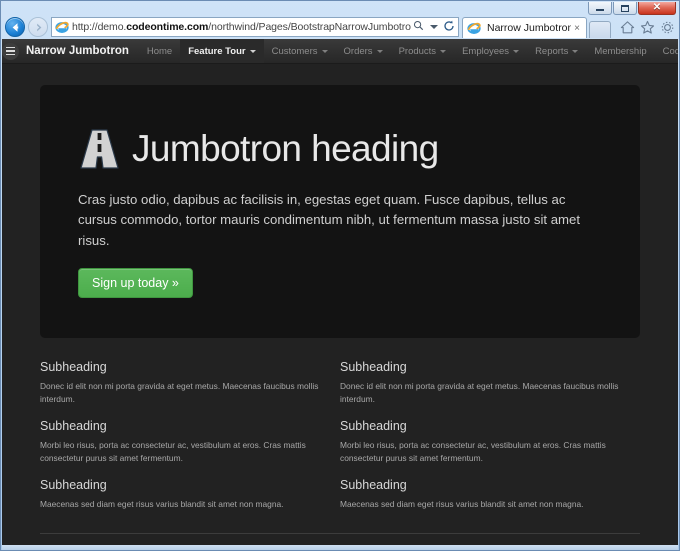 Image resolution: width=680 pixels, height=551 pixels. I want to click on maximize-button, so click(625, 8).